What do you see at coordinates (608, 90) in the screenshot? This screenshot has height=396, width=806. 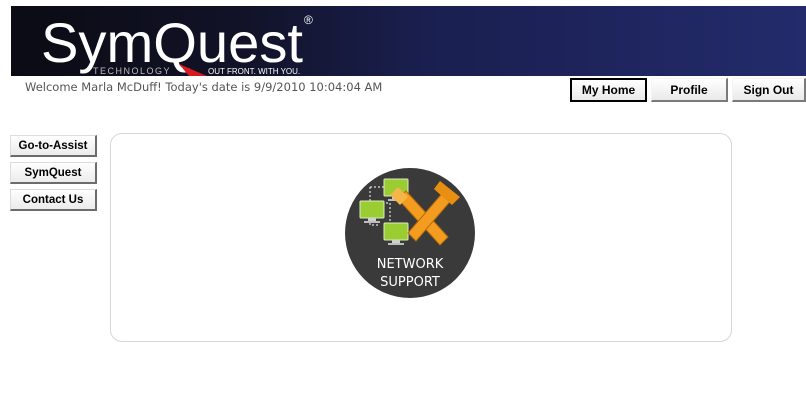 I see `my-home-button: My Home` at bounding box center [608, 90].